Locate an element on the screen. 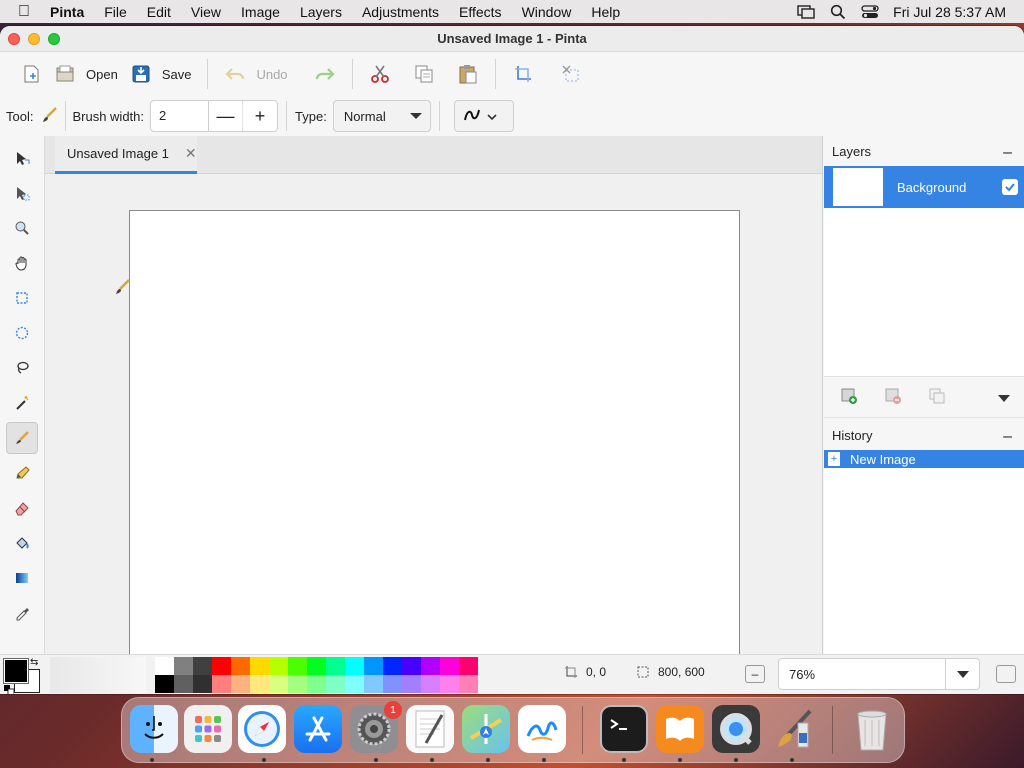  eraser-tool is located at coordinates (22, 508).